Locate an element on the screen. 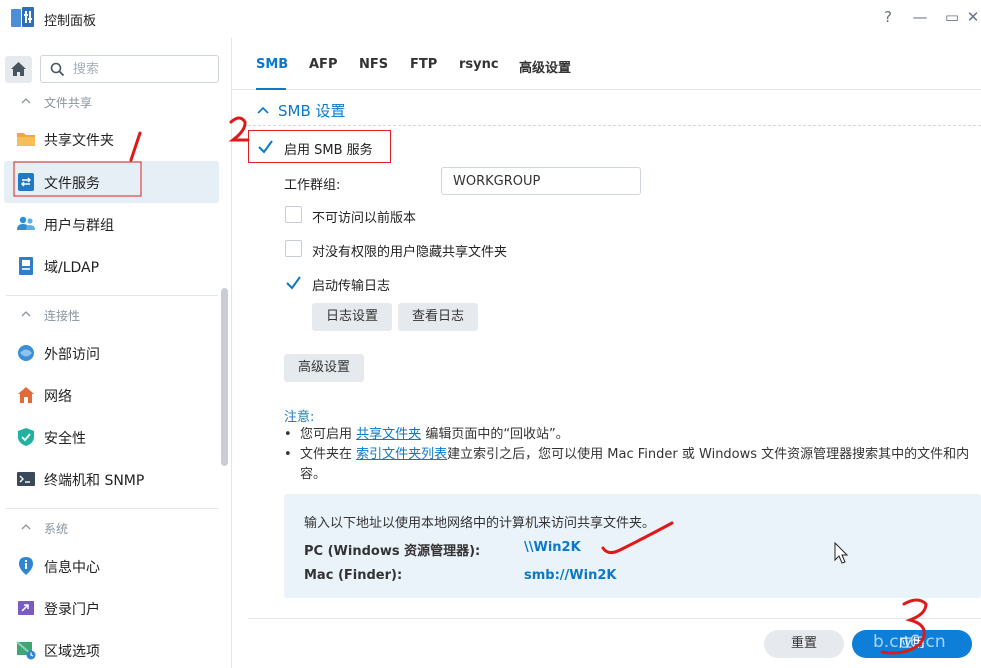 Image resolution: width=981 pixels, height=668 pixels. shared-folder-link: 共享文件夹 is located at coordinates (388, 434).